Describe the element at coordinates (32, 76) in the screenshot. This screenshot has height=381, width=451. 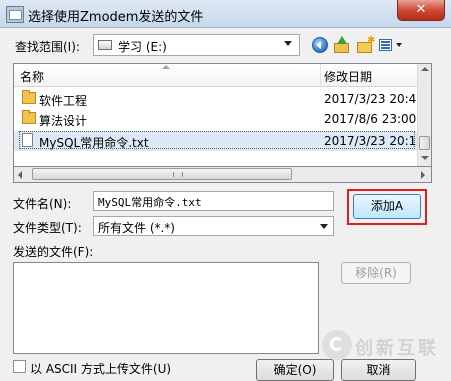
I see `column-header-name: 名称` at that location.